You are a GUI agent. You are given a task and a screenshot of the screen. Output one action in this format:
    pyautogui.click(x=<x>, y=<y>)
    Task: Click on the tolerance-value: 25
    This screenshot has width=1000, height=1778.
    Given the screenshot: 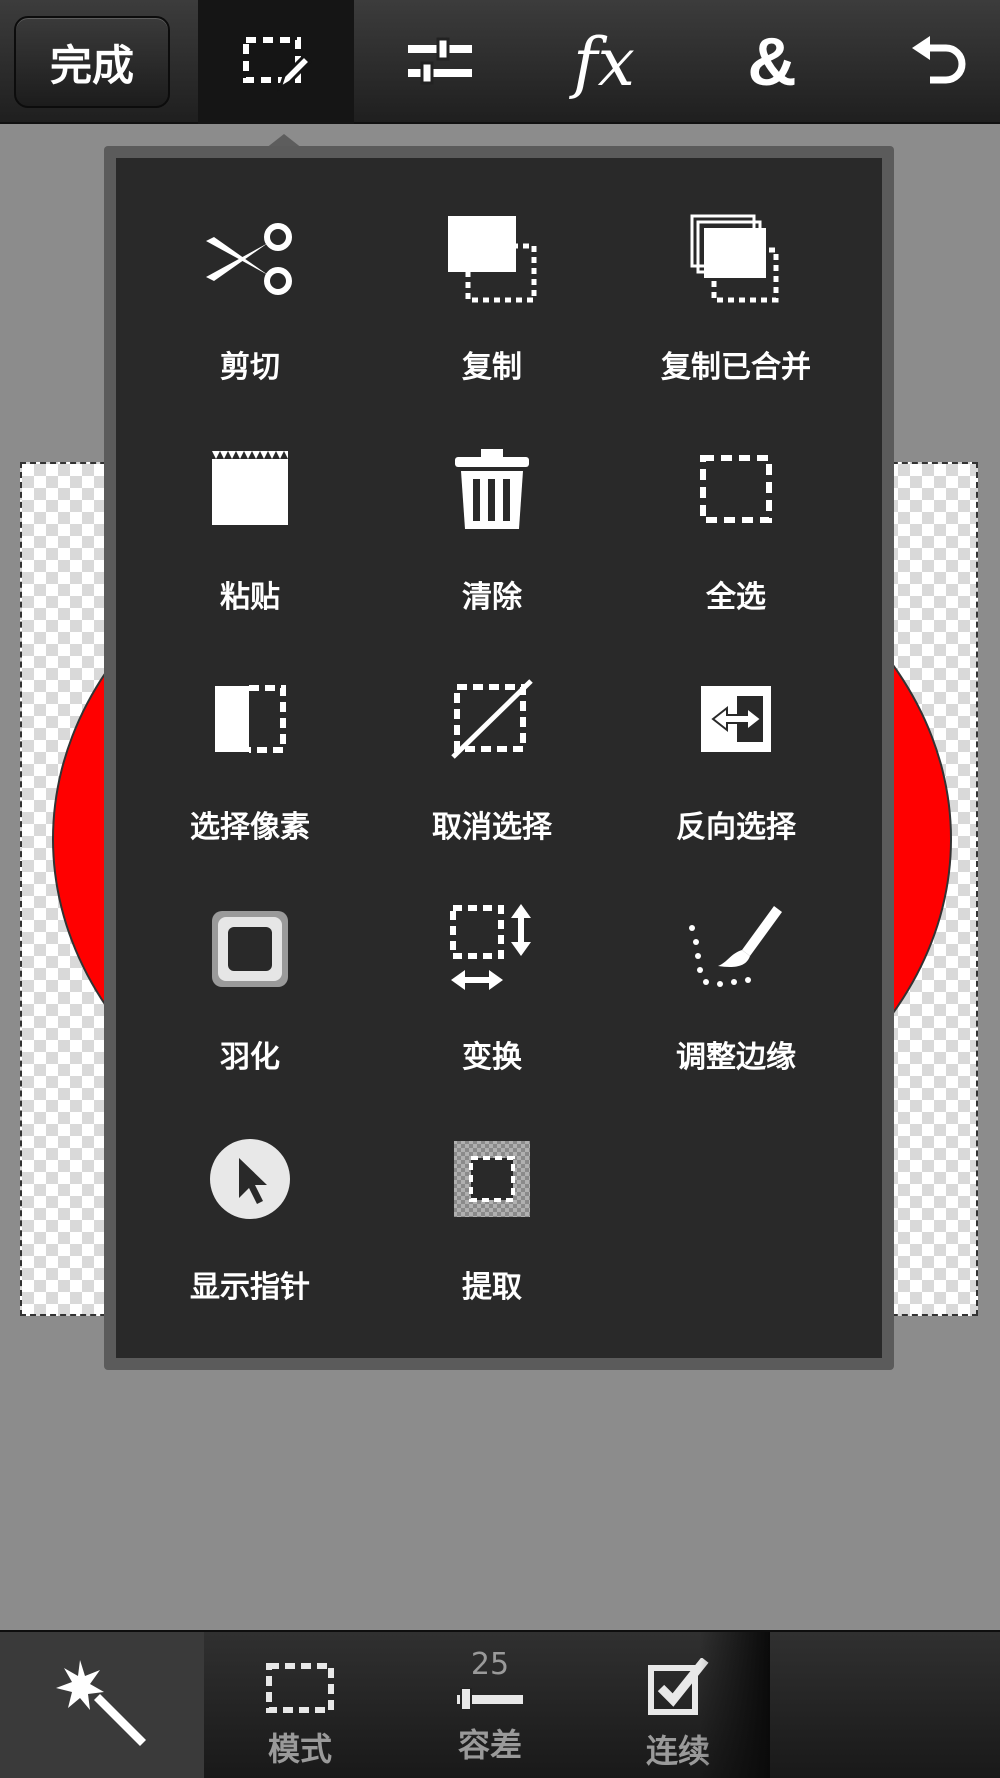 What is the action you would take?
    pyautogui.click(x=490, y=1664)
    